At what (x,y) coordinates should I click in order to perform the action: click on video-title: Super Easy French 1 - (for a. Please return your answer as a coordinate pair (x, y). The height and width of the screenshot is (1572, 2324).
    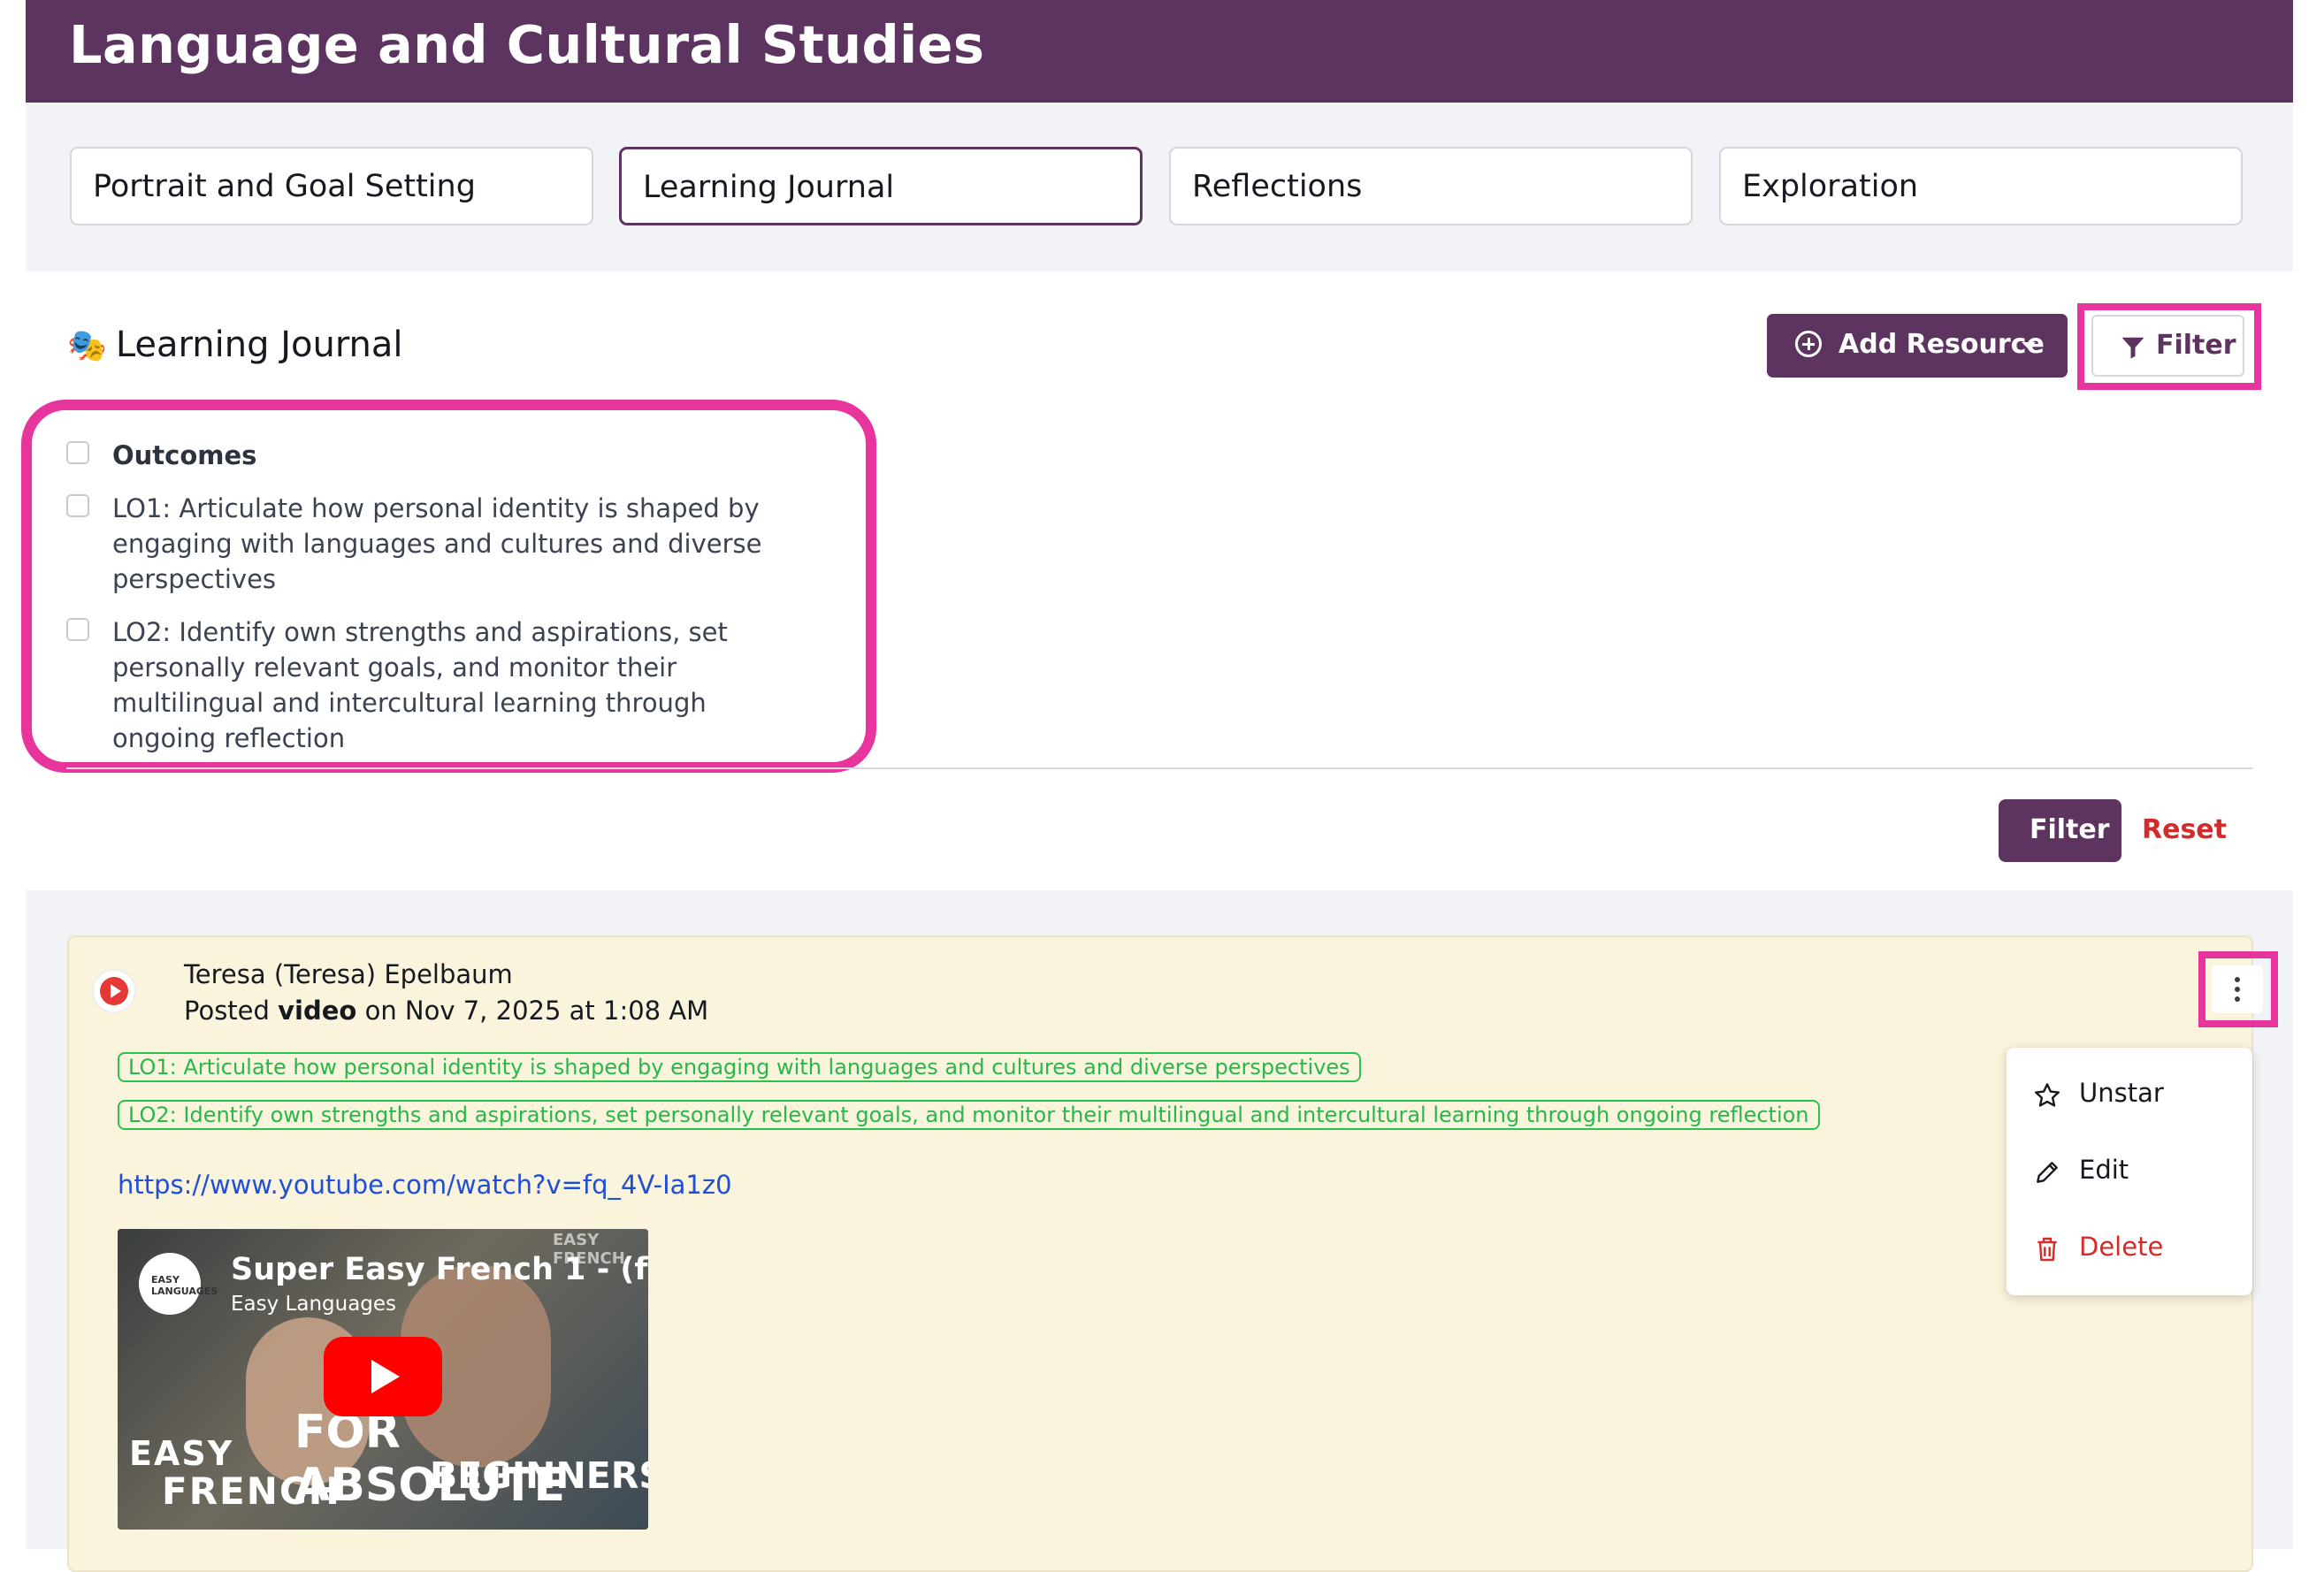
    Looking at the image, I should click on (439, 1270).